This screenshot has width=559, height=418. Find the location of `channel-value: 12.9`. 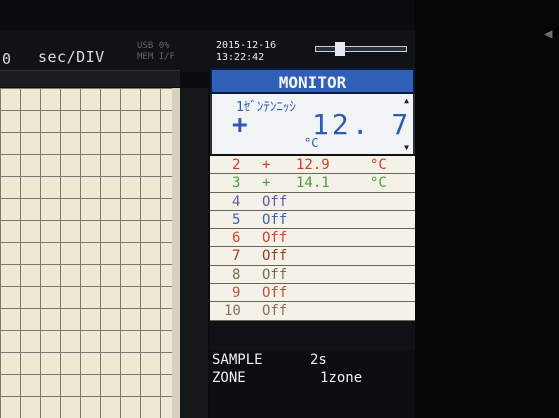

channel-value: 12.9 is located at coordinates (313, 165).